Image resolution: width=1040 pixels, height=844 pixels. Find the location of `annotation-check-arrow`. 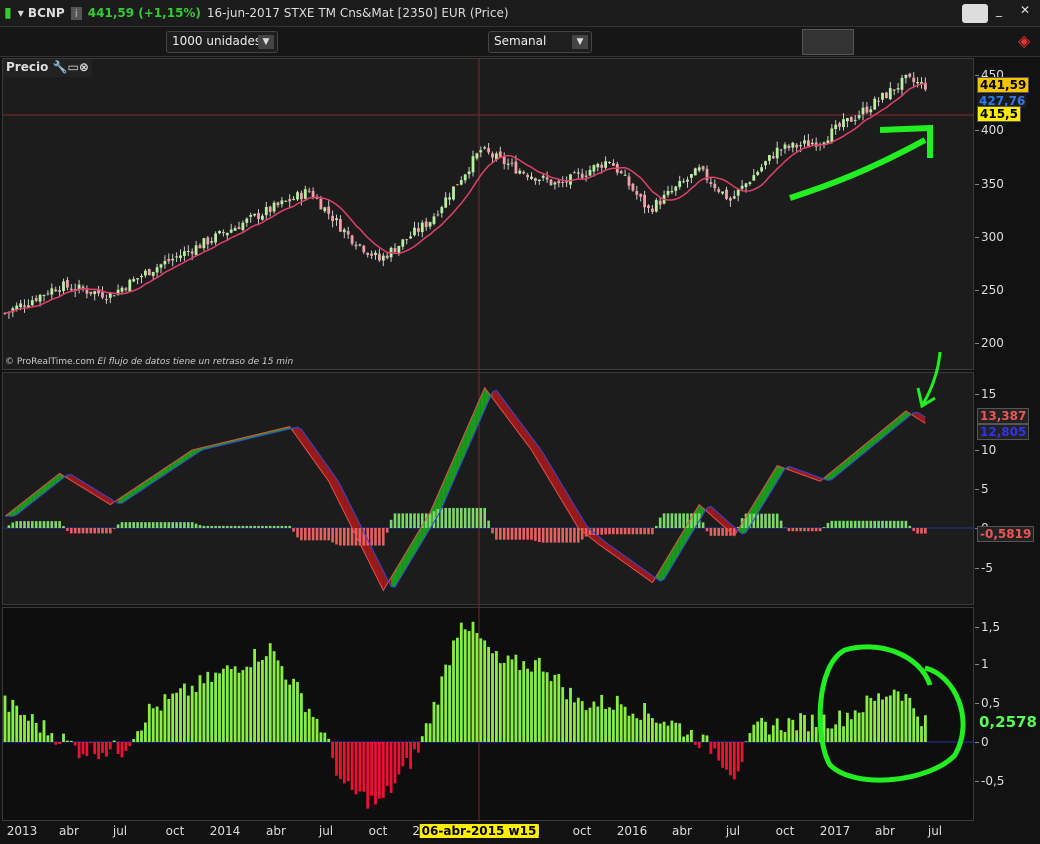

annotation-check-arrow is located at coordinates (929, 380).